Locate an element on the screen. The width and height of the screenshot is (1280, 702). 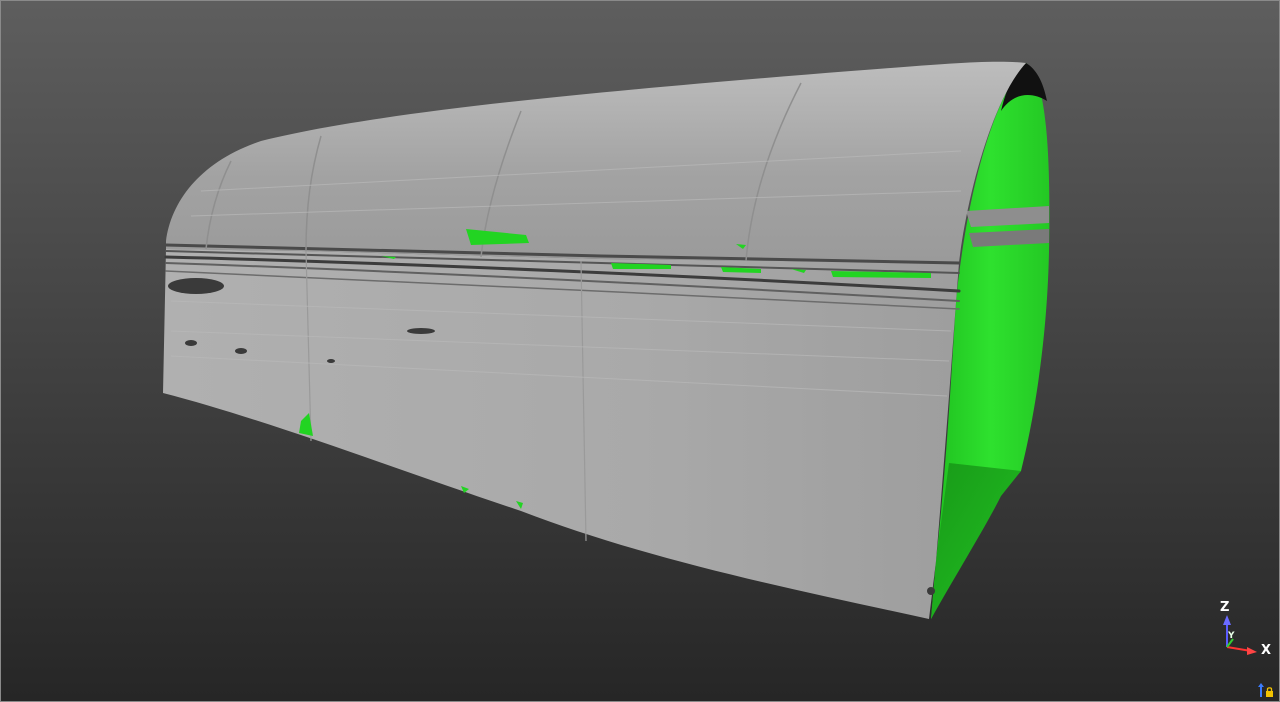
axis-y-label: Y is located at coordinates (1231, 636).